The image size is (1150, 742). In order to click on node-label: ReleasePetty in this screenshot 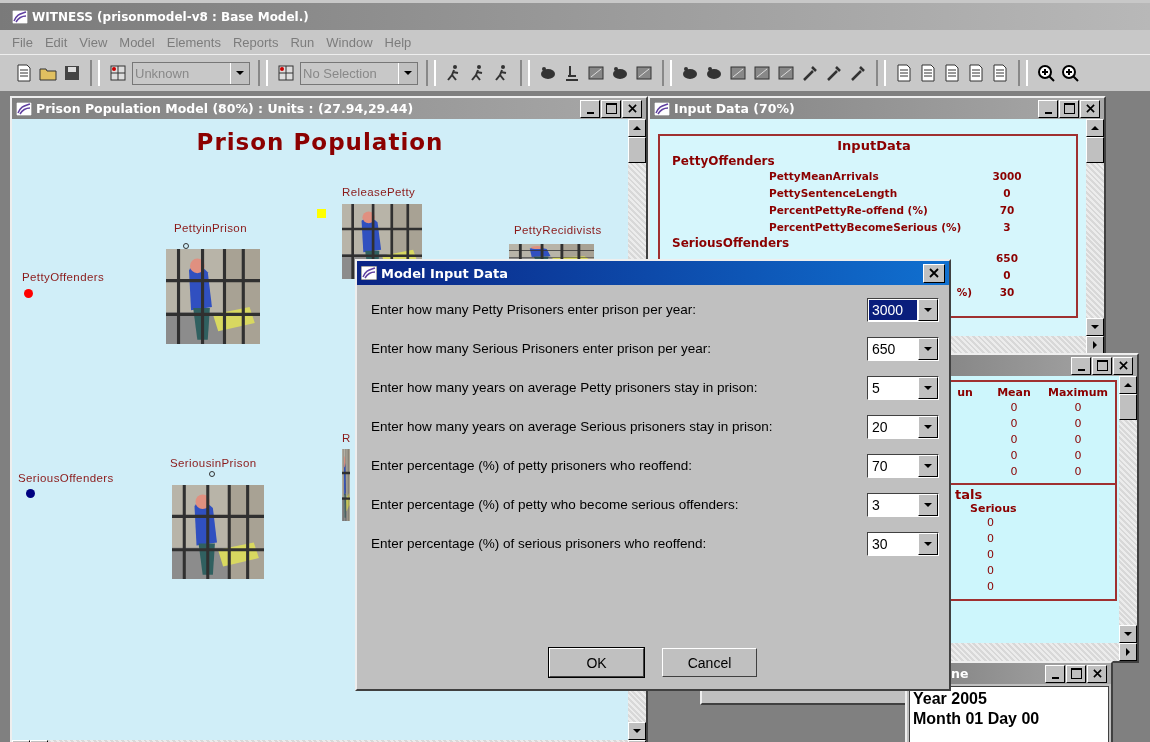, I will do `click(379, 192)`.